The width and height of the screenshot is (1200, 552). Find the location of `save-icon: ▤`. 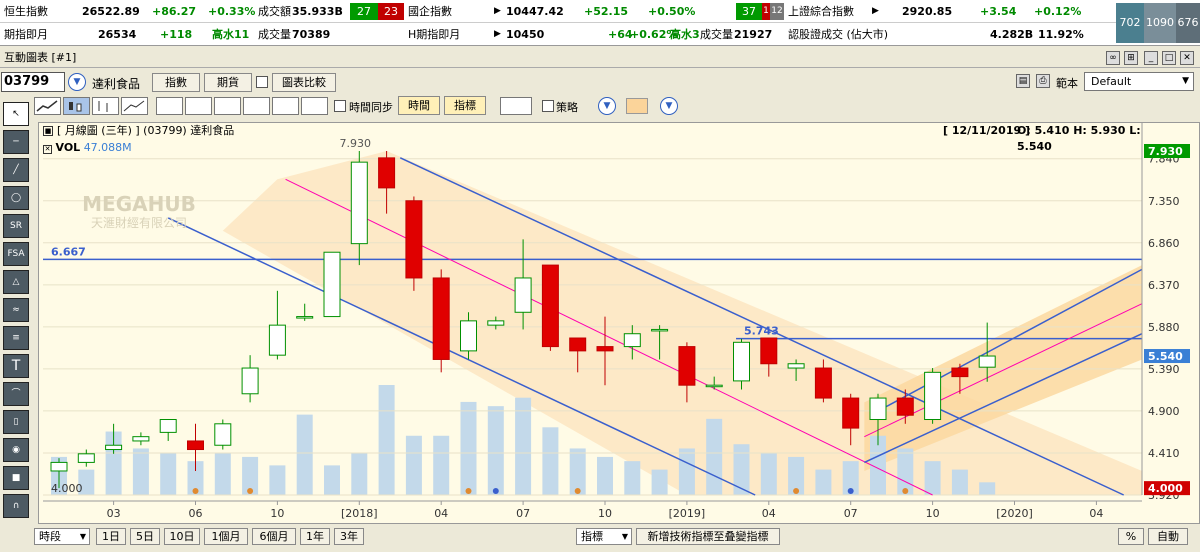

save-icon: ▤ is located at coordinates (1023, 81).